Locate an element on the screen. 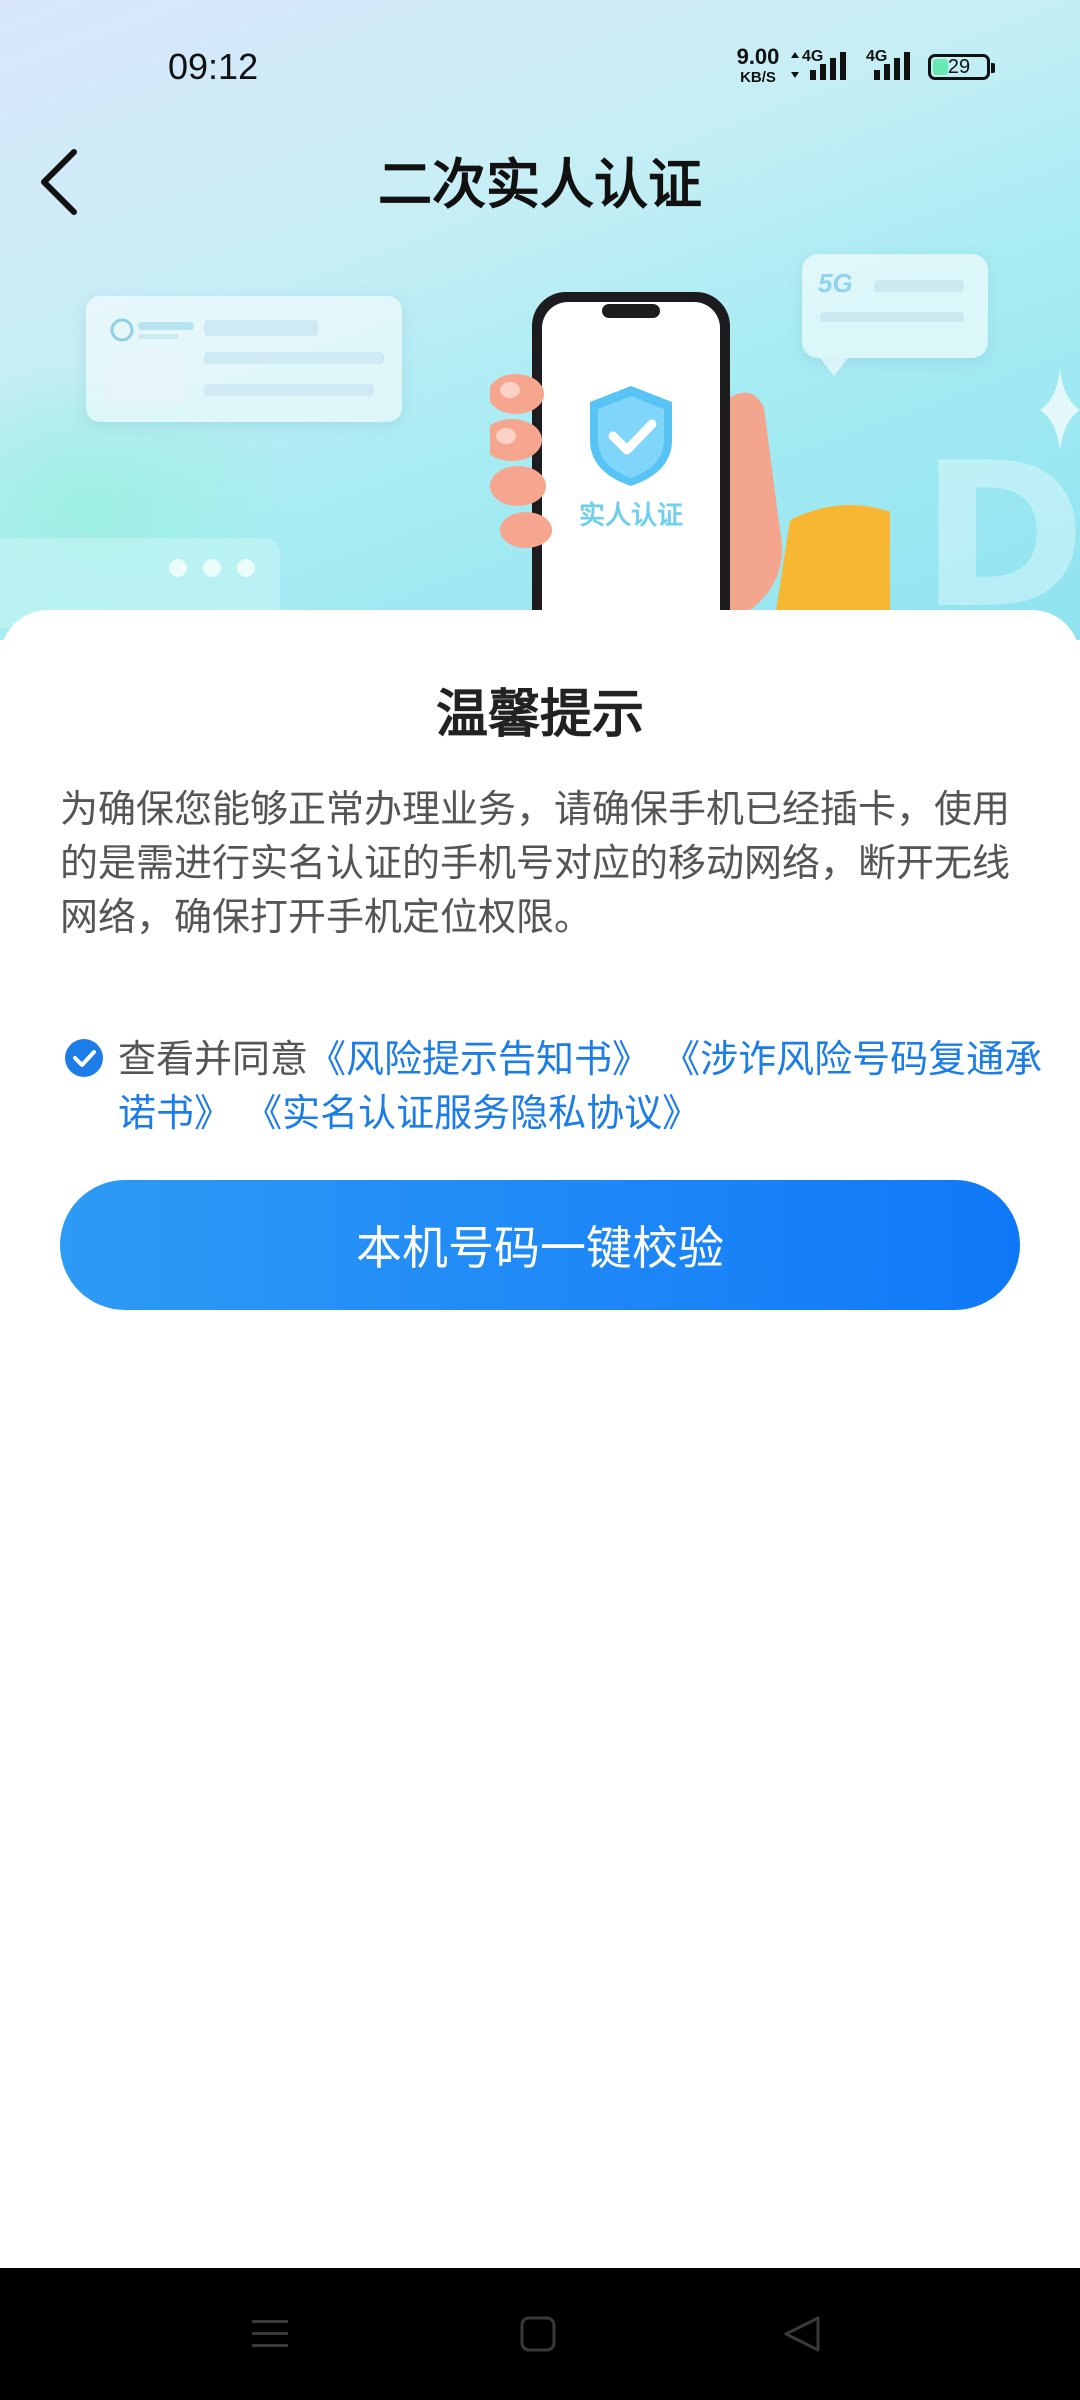 The height and width of the screenshot is (2400, 1080). home-square-icon is located at coordinates (538, 2334).